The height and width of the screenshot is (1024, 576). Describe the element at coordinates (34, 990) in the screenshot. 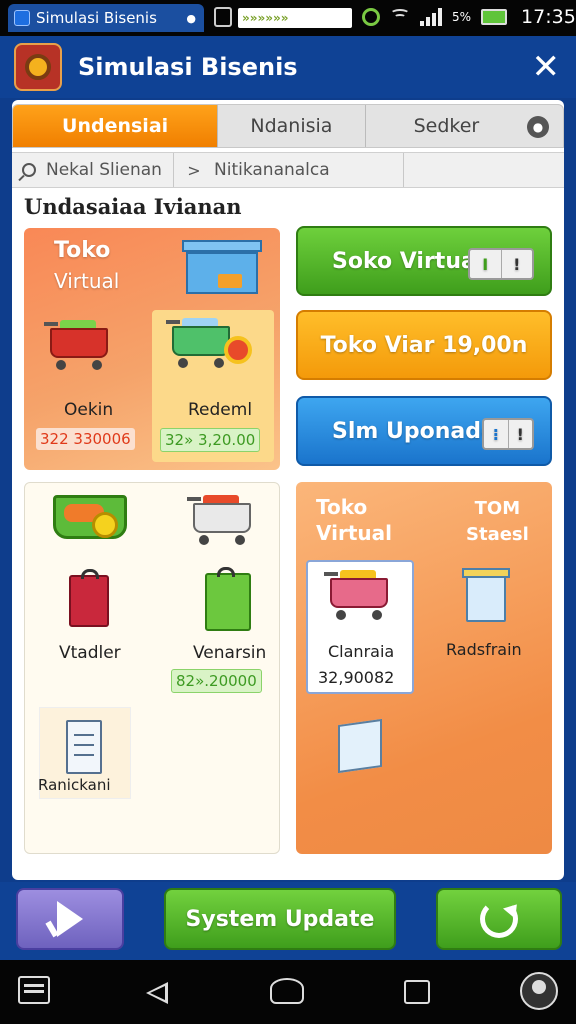

I see `keyboard-icon` at that location.